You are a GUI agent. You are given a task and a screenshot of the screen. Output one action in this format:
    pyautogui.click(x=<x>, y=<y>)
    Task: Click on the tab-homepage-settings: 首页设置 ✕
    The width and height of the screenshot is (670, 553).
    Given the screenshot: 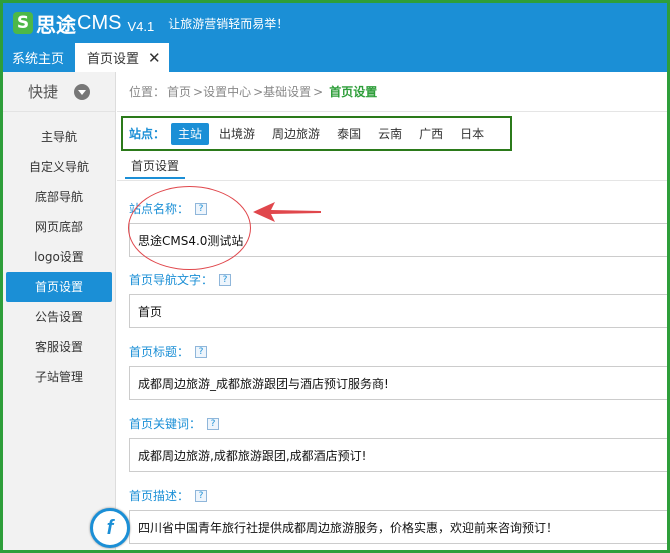 What is the action you would take?
    pyautogui.click(x=122, y=57)
    